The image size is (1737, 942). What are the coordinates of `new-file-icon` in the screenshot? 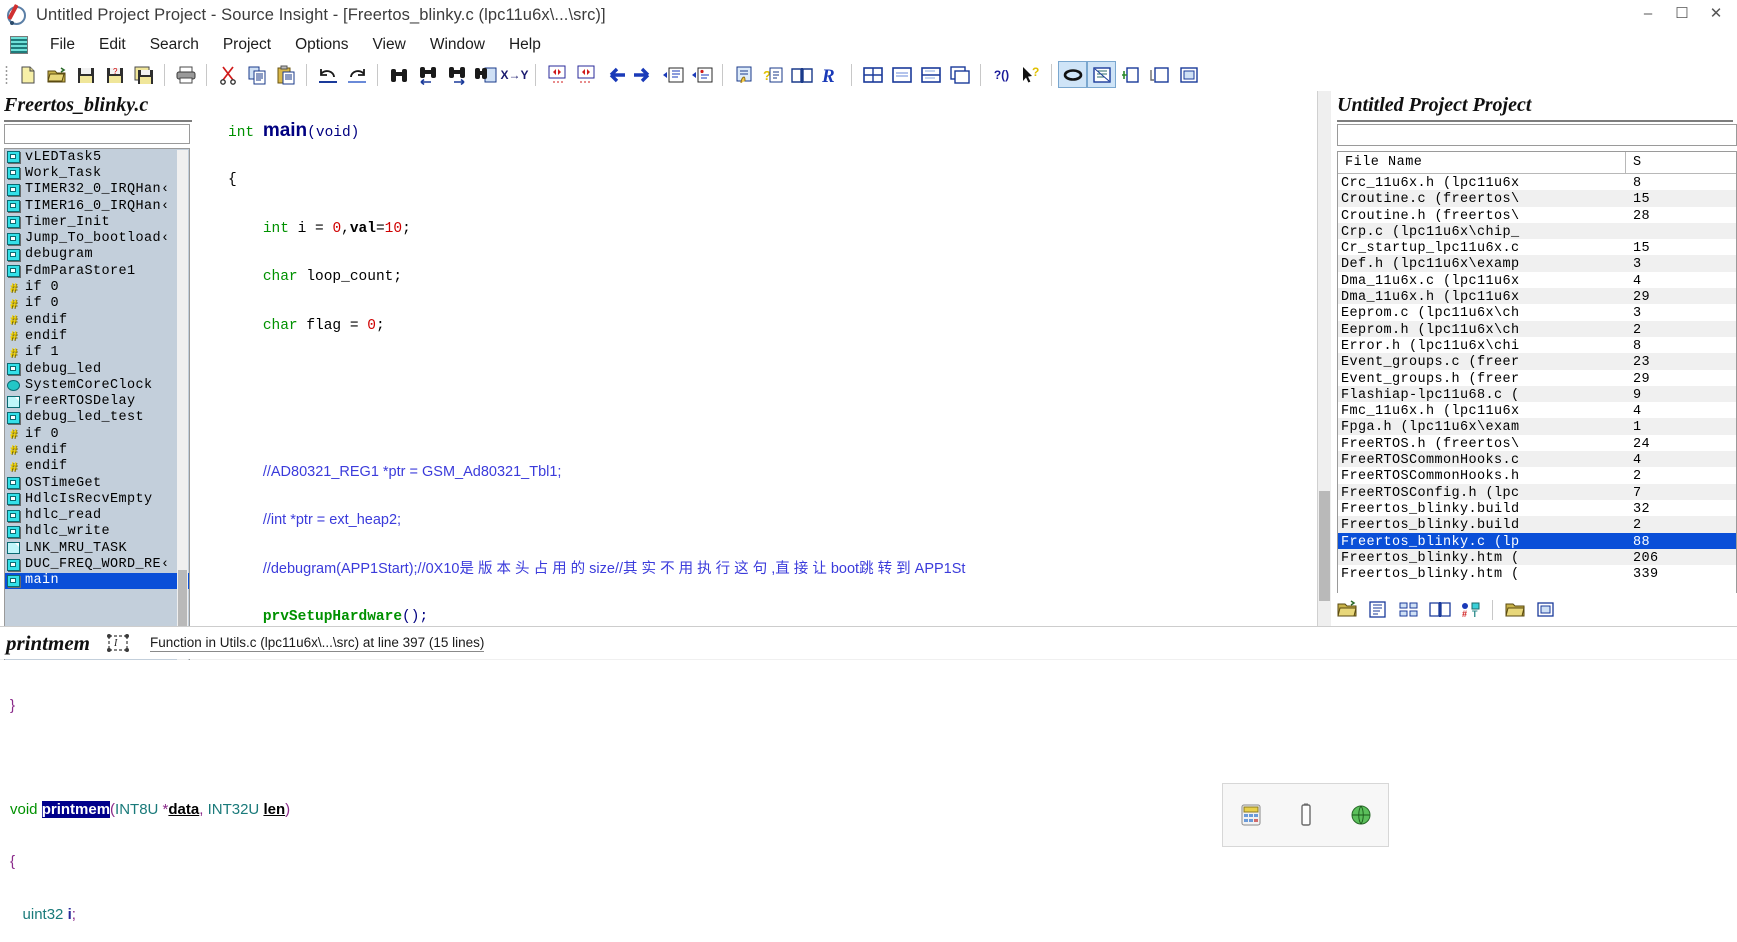 It's located at (27, 74).